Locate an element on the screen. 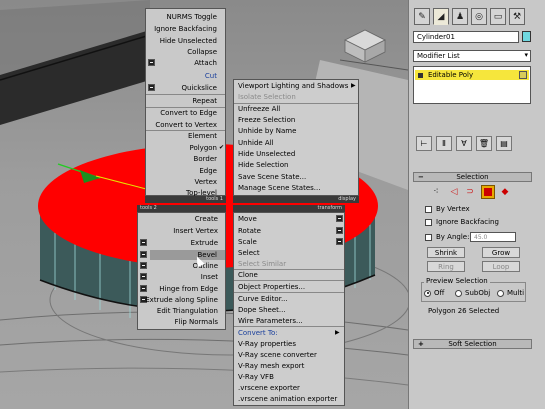 Image resolution: width=545 pixels, height=409 pixels. menu-item-vertex: Vertex is located at coordinates (181, 182).